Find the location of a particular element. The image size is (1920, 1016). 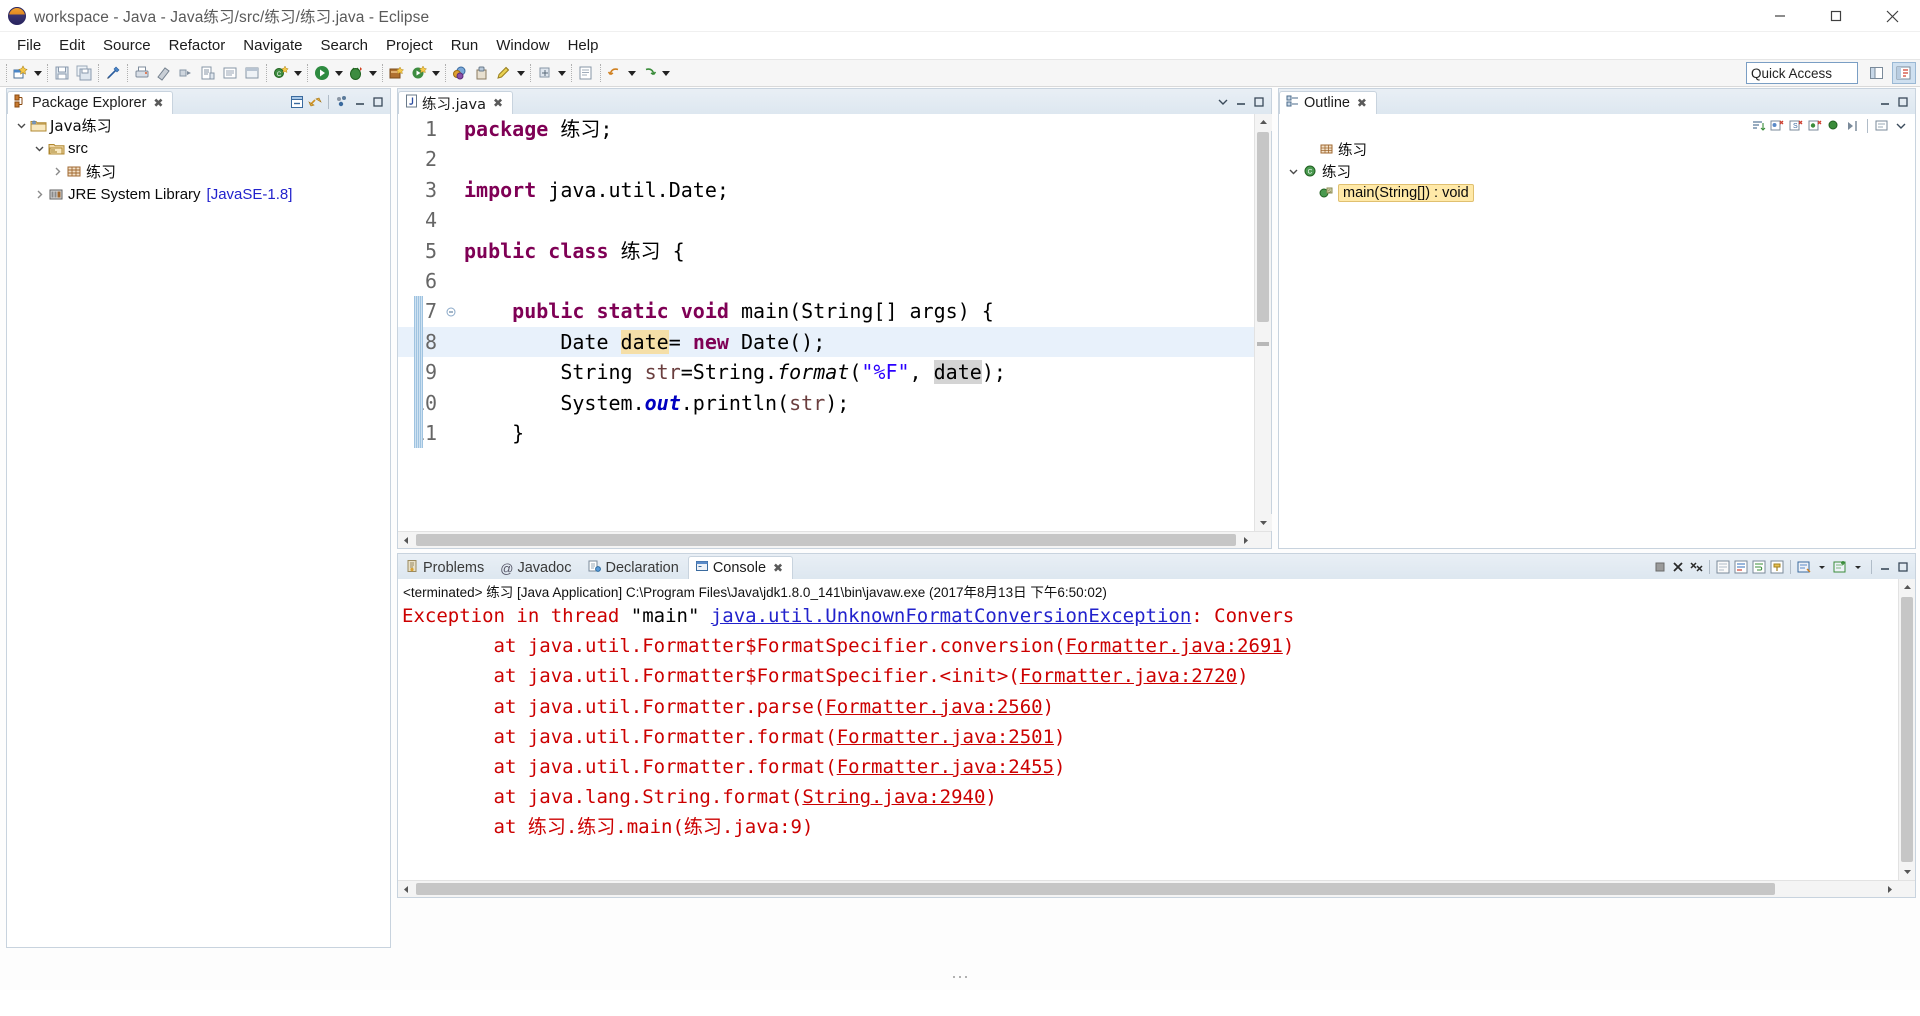

forward-dropdown-arrow is located at coordinates (666, 73).